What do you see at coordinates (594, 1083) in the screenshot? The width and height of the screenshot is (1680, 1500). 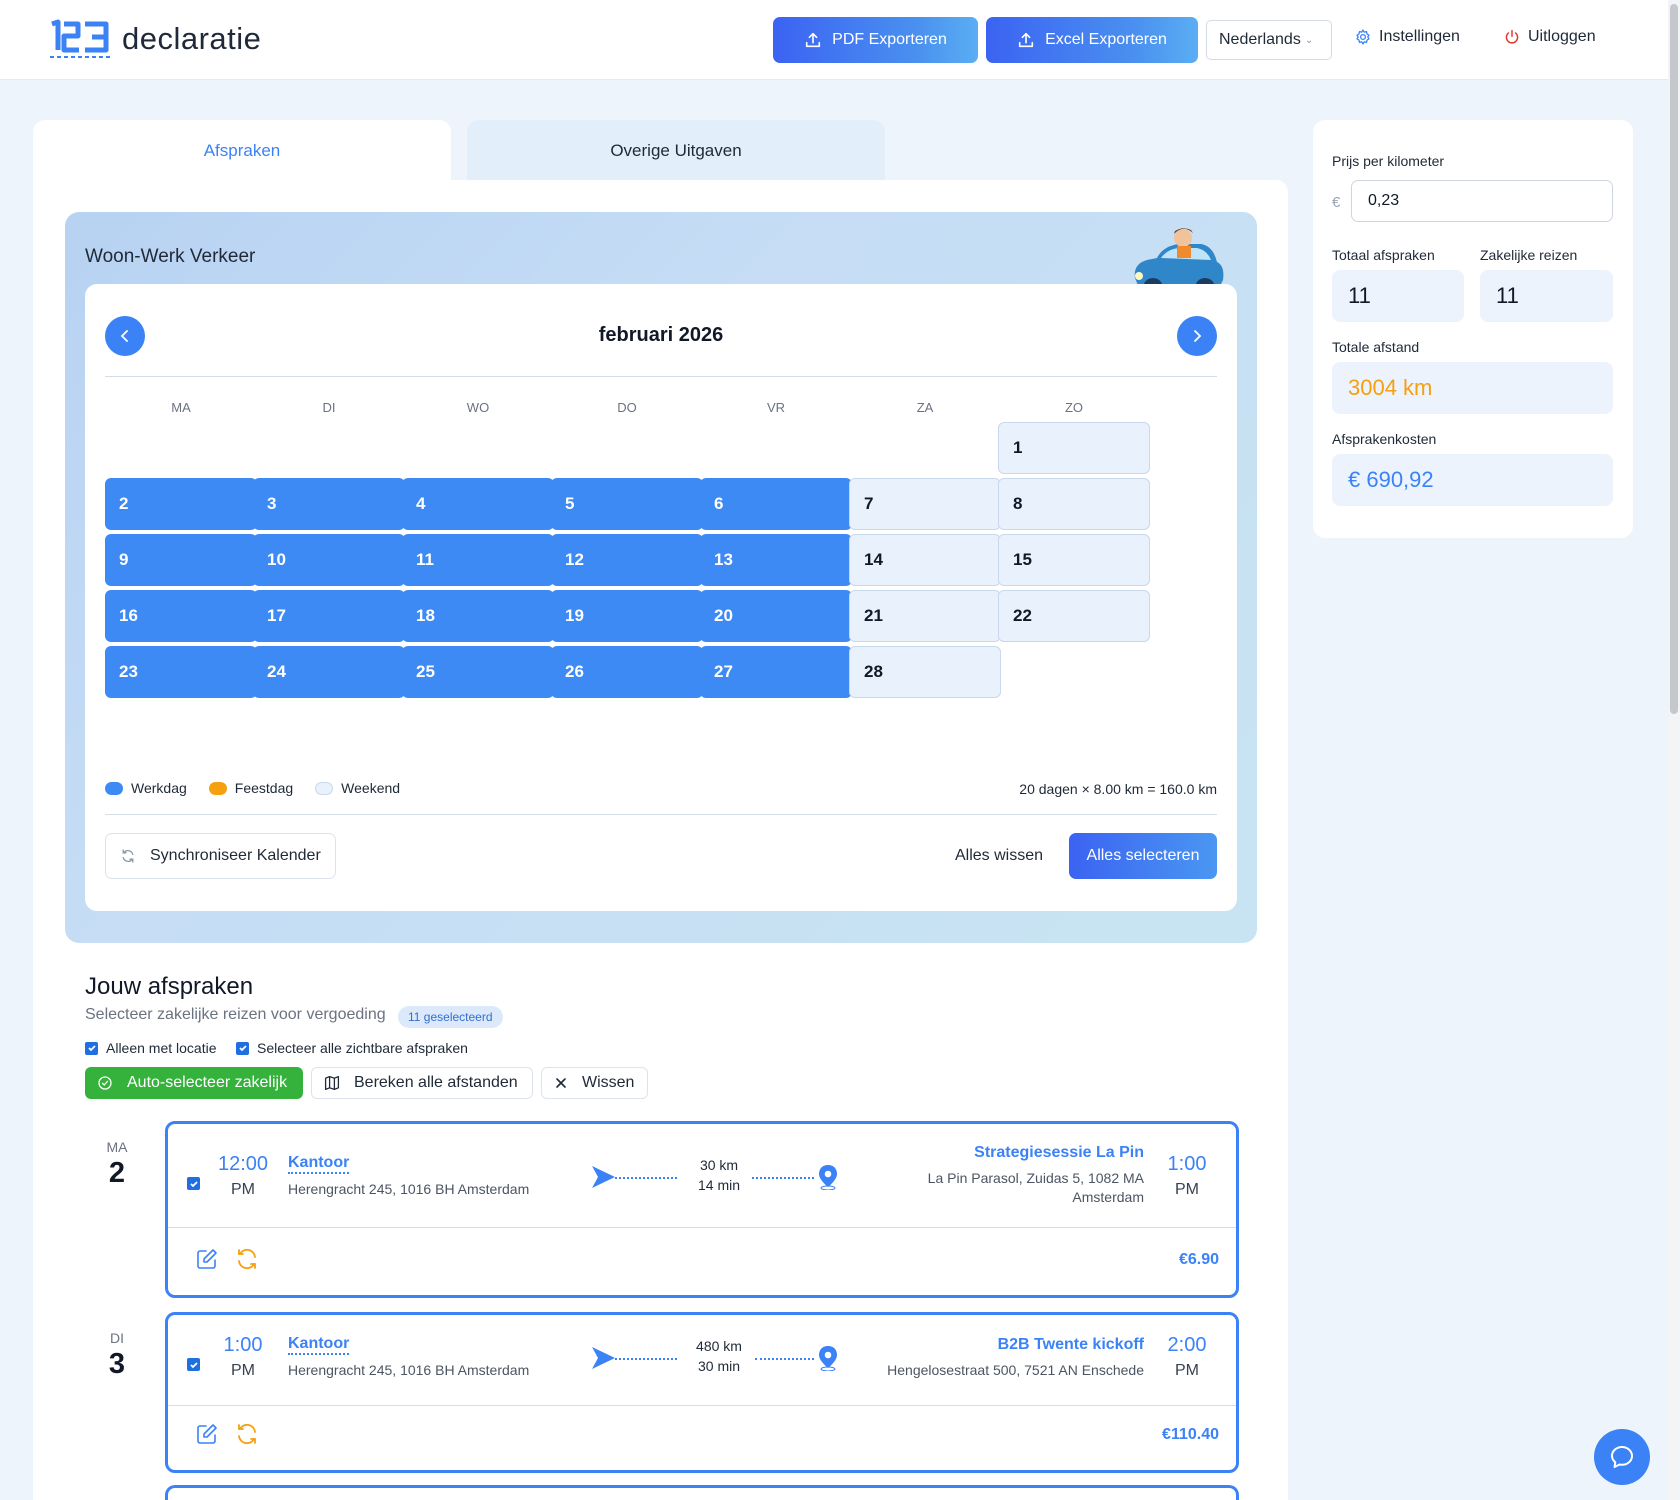 I see `clear-selection-button: Wissen` at bounding box center [594, 1083].